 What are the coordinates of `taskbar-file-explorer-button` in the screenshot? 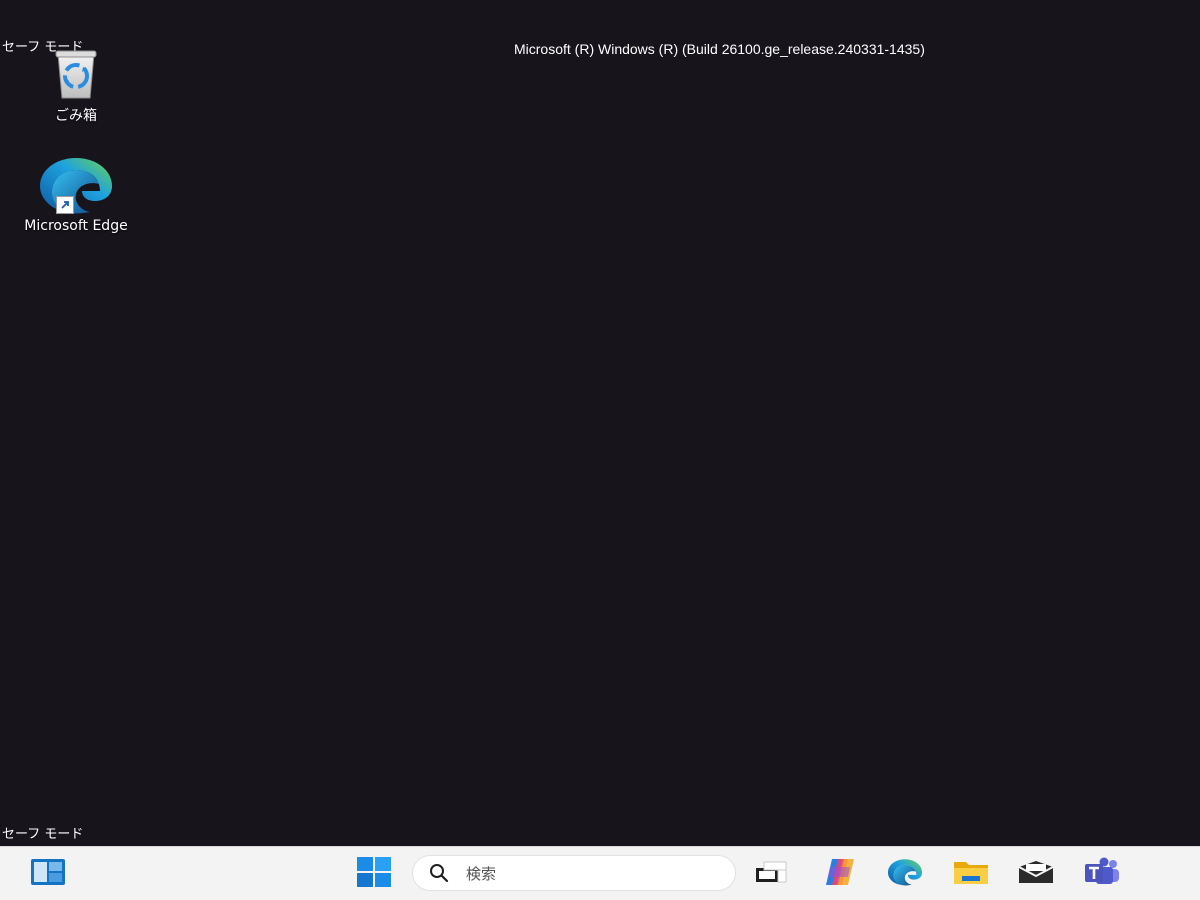 It's located at (971, 874).